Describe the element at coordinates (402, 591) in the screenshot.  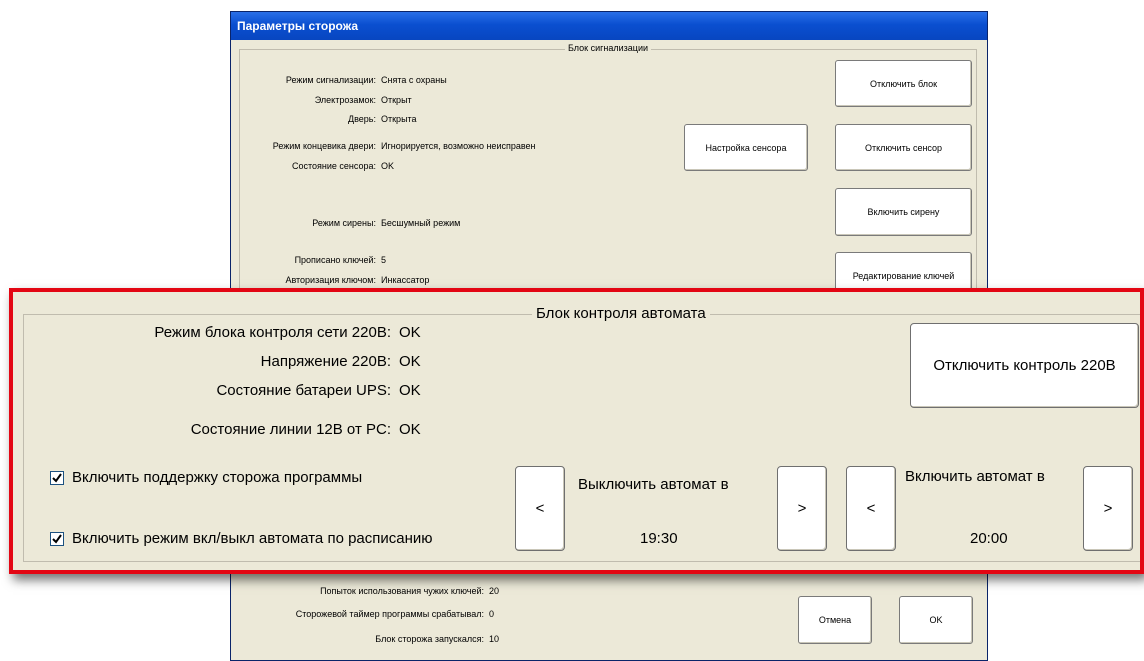
I see `foreign-keys-label: Попыток использования чужих ключей:` at that location.